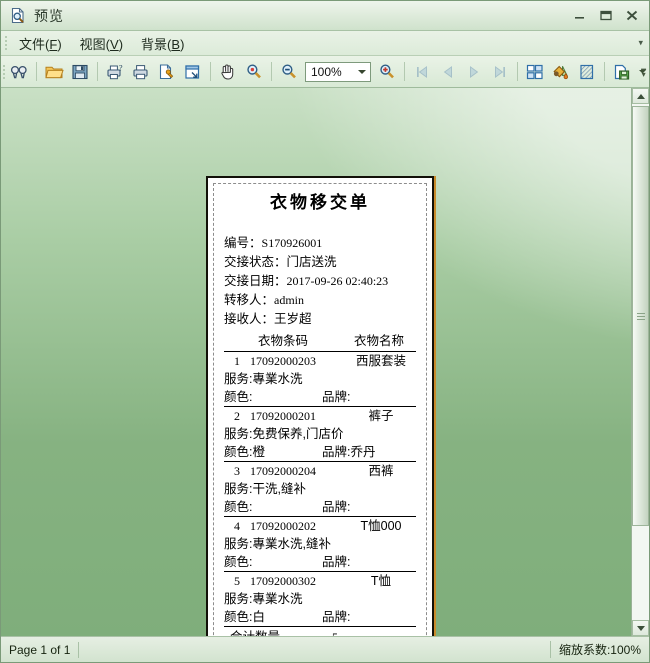  What do you see at coordinates (54, 72) in the screenshot?
I see `open-folder-icon` at bounding box center [54, 72].